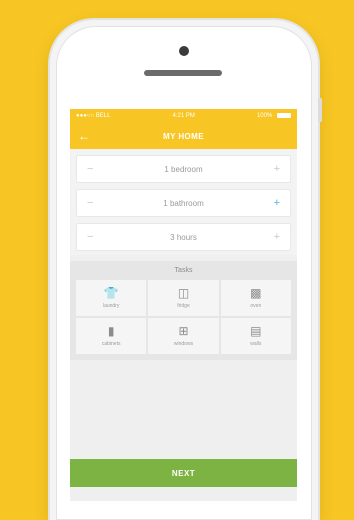  I want to click on side-button, so click(320, 110).